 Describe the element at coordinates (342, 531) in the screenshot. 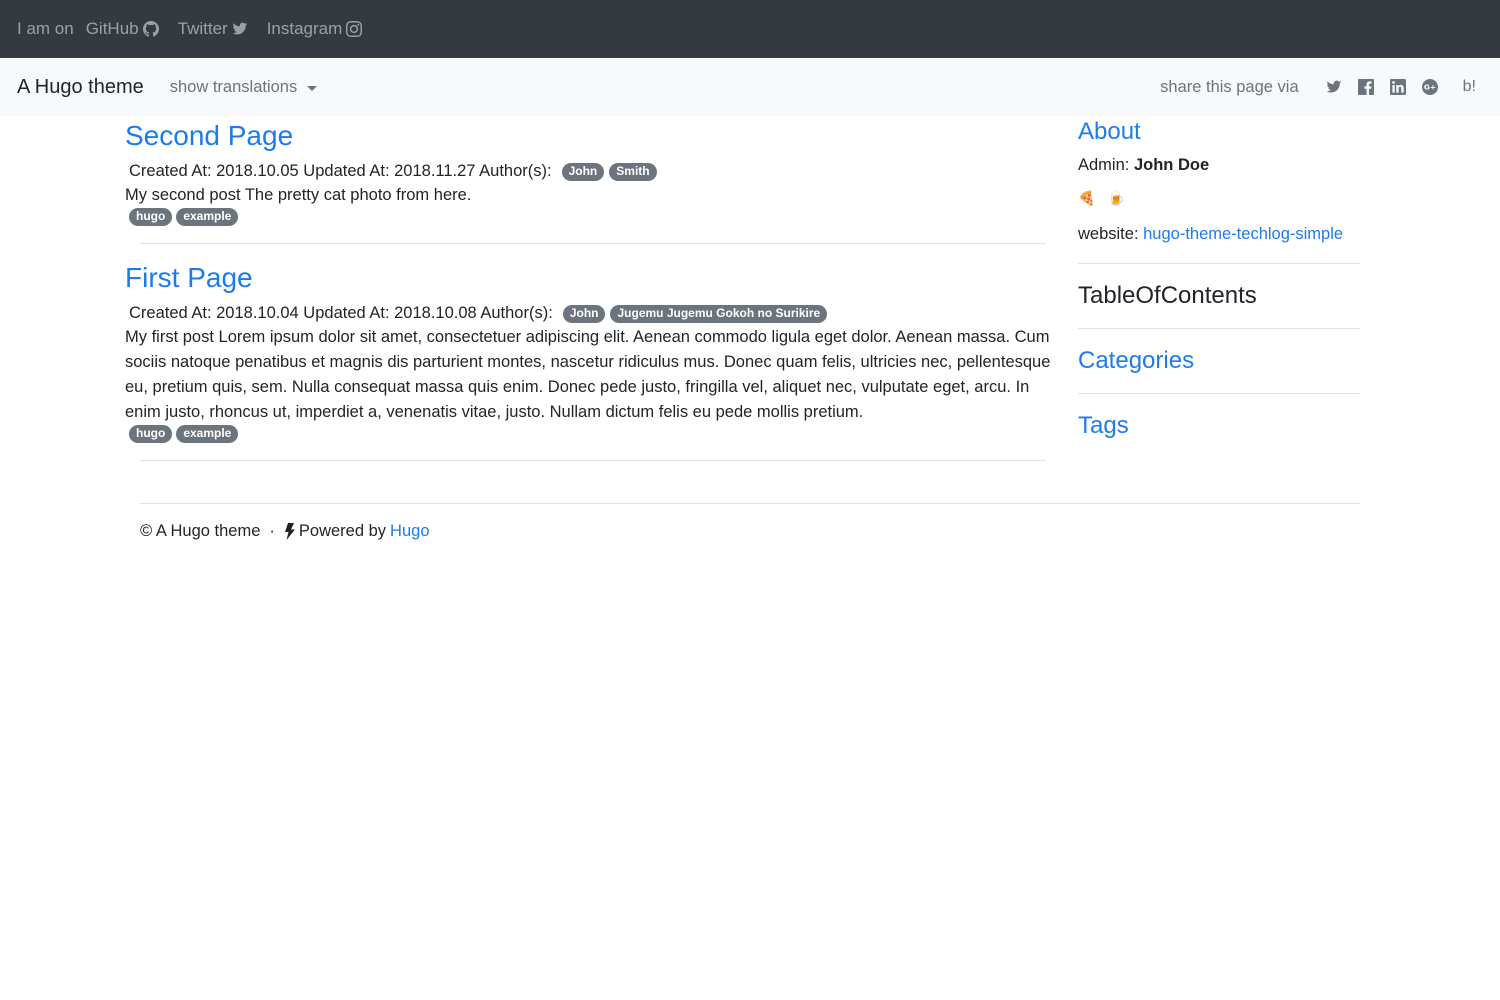

I see `powered-by-text: Powered by` at that location.